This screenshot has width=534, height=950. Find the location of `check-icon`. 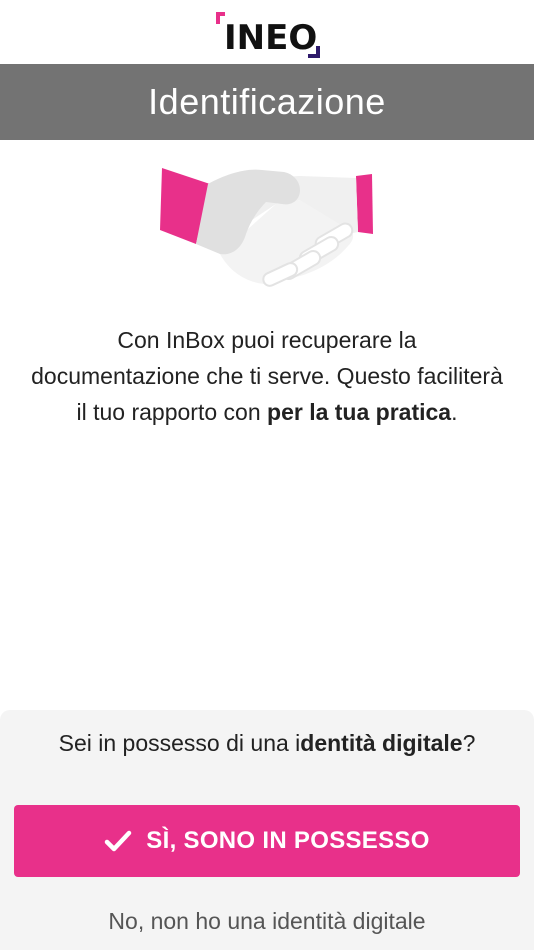

check-icon is located at coordinates (118, 841).